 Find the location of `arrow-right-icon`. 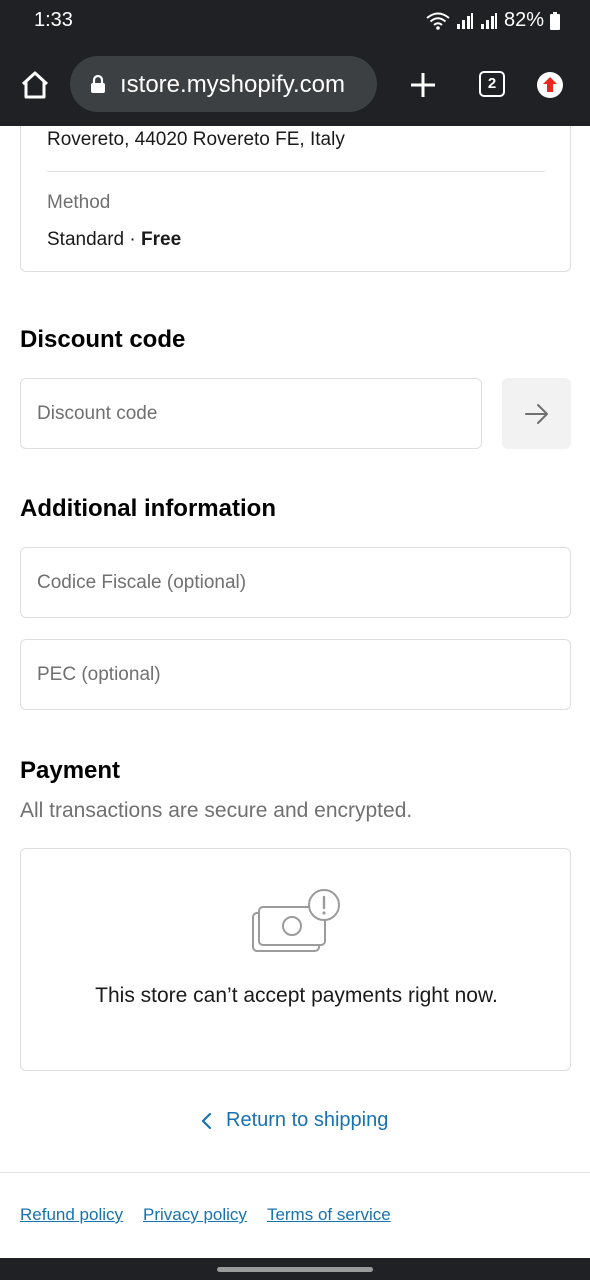

arrow-right-icon is located at coordinates (536, 413).